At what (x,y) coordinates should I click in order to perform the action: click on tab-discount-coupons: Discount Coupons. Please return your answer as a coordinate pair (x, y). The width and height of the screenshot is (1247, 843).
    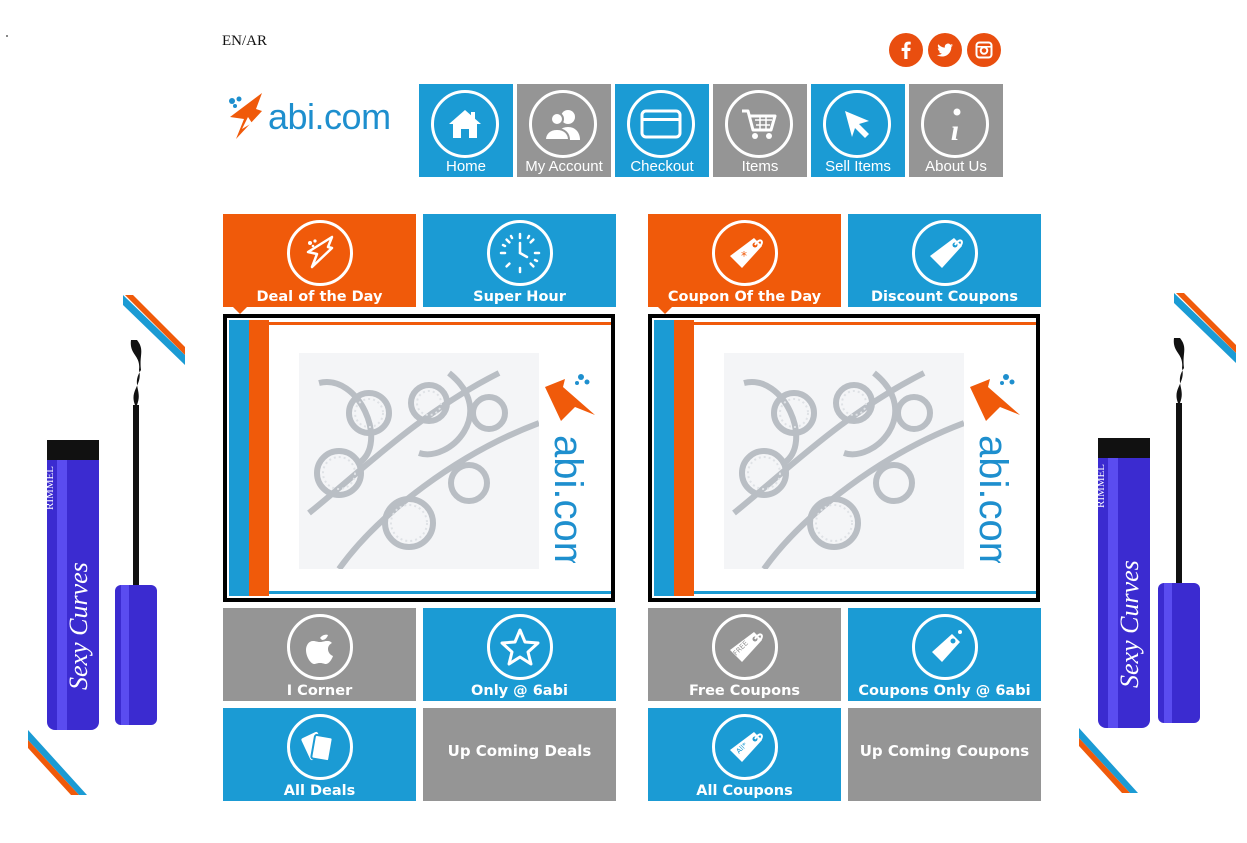
    Looking at the image, I should click on (944, 260).